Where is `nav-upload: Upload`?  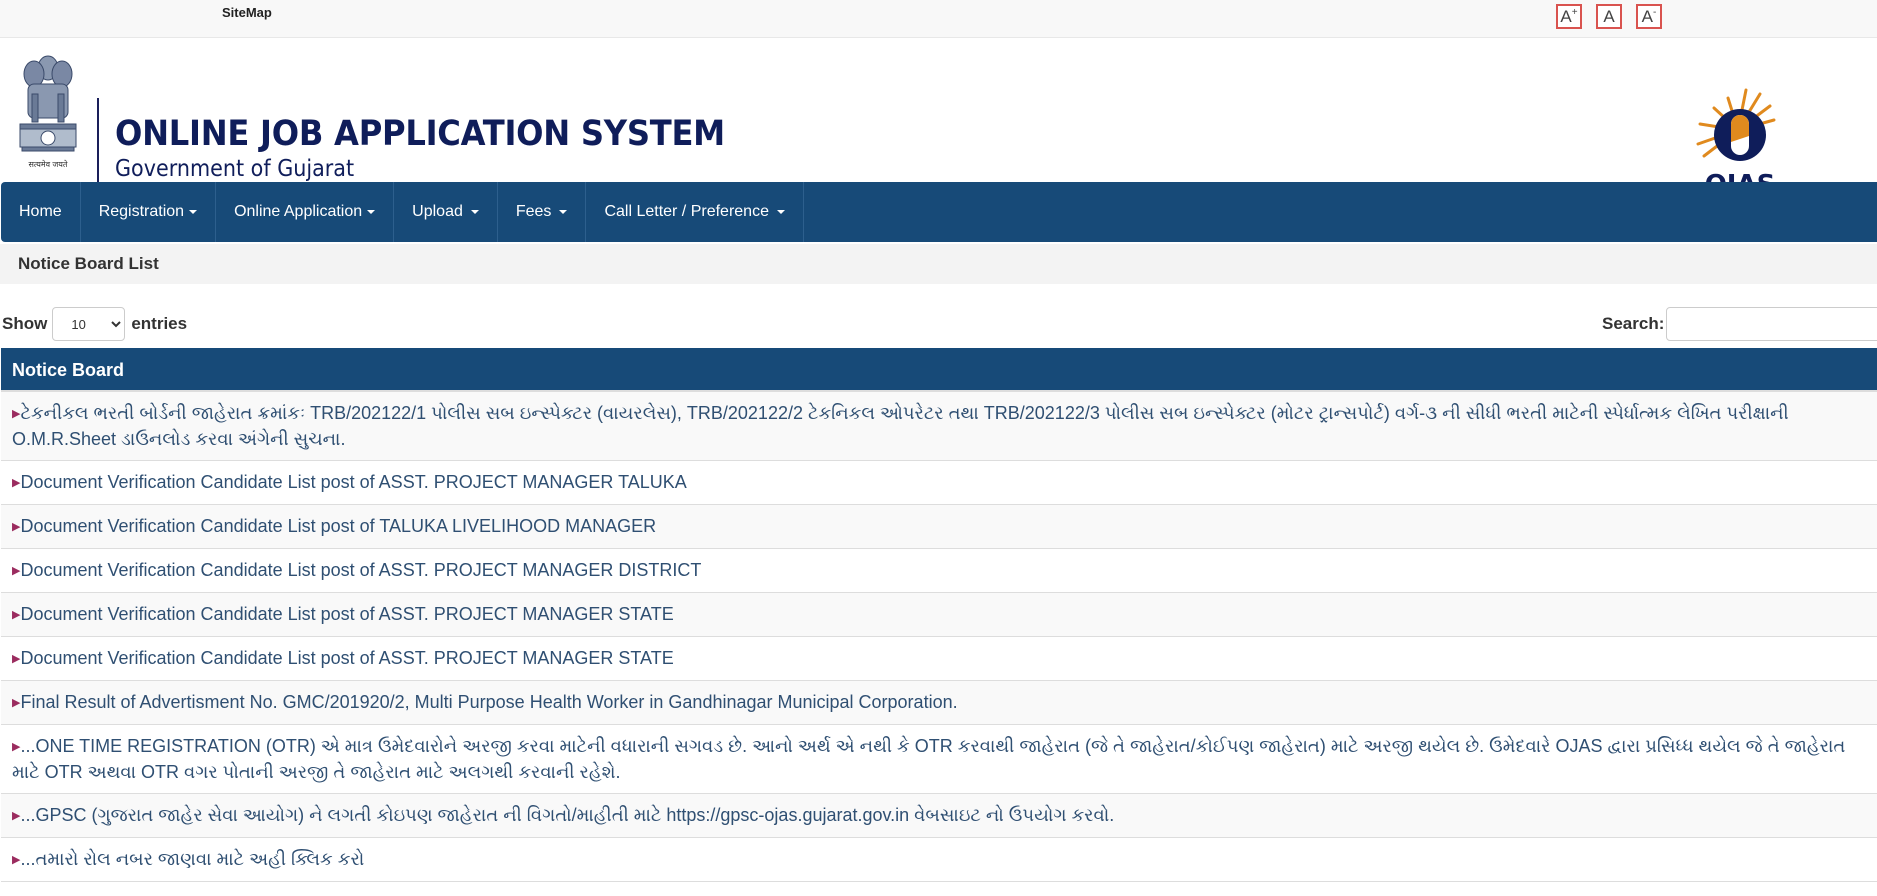
nav-upload: Upload is located at coordinates (446, 212).